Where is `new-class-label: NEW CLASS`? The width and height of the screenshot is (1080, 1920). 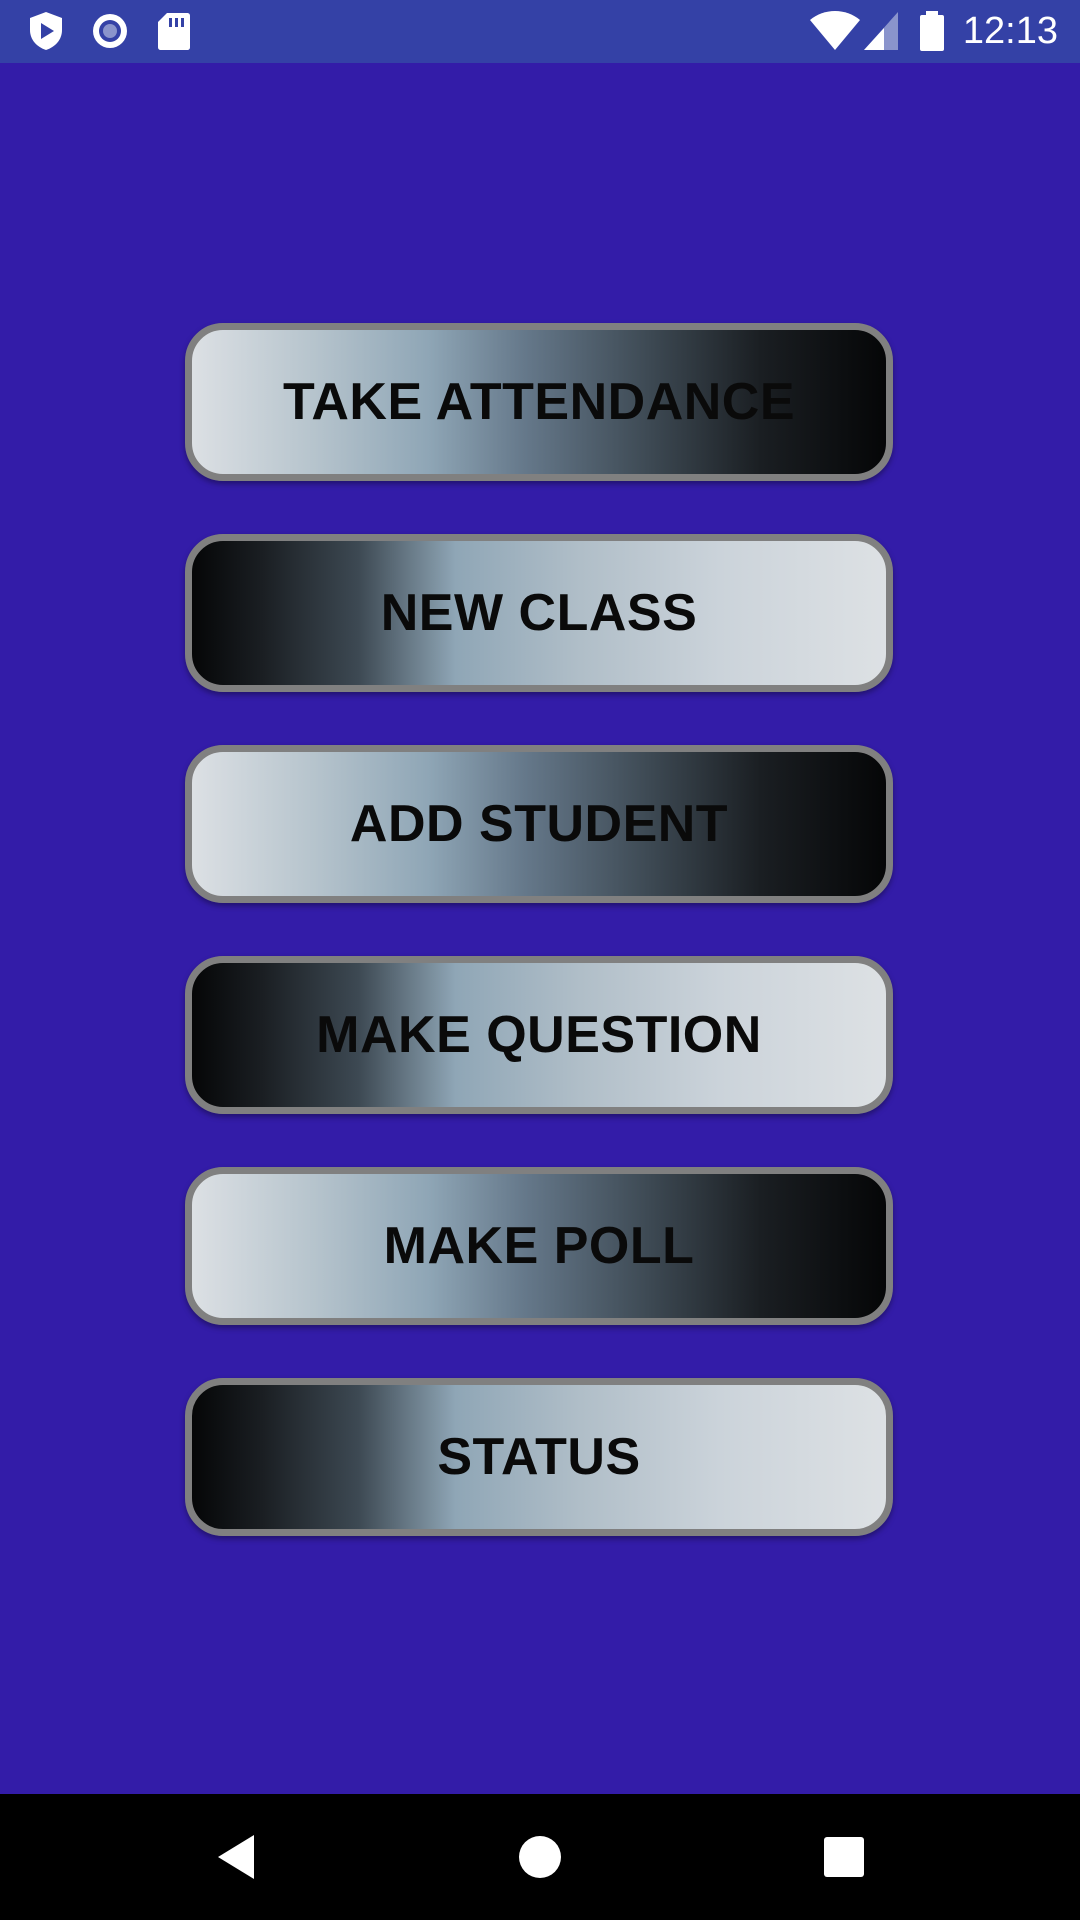
new-class-label: NEW CLASS is located at coordinates (539, 613).